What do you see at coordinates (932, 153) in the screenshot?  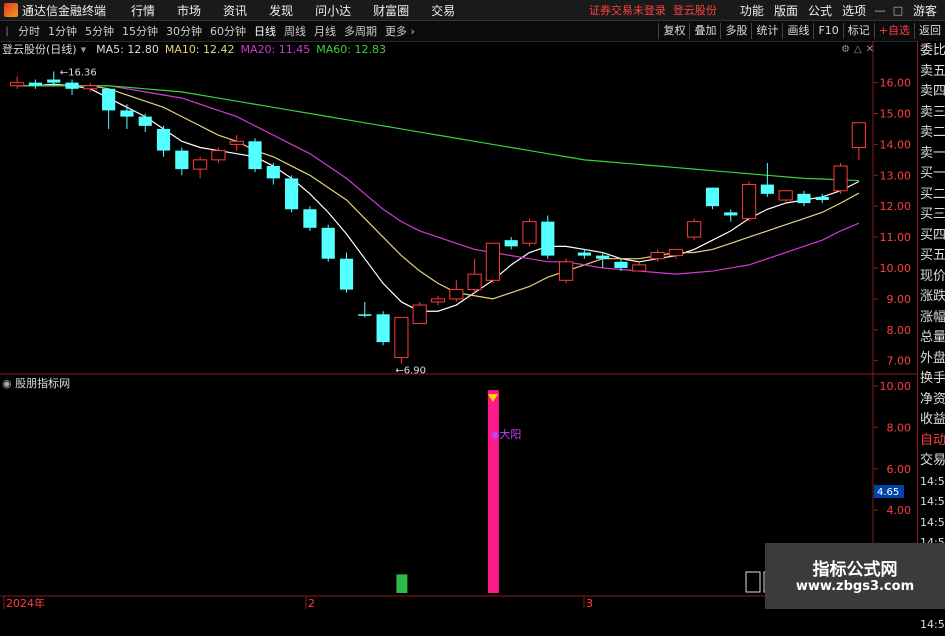 I see `quote-label-5: 卖一` at bounding box center [932, 153].